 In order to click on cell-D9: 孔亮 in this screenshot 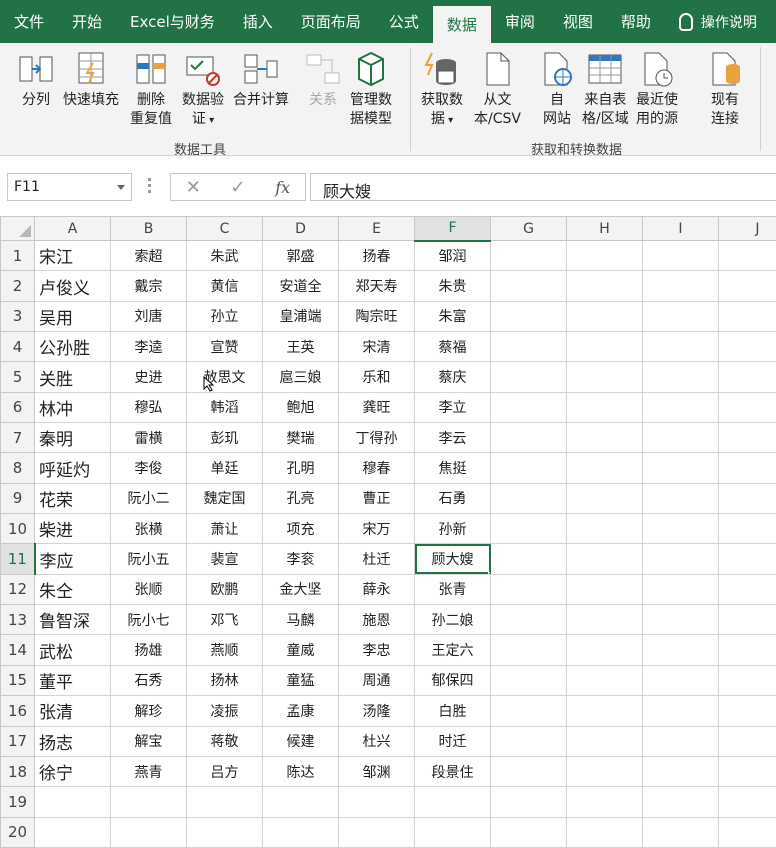, I will do `click(300, 498)`.